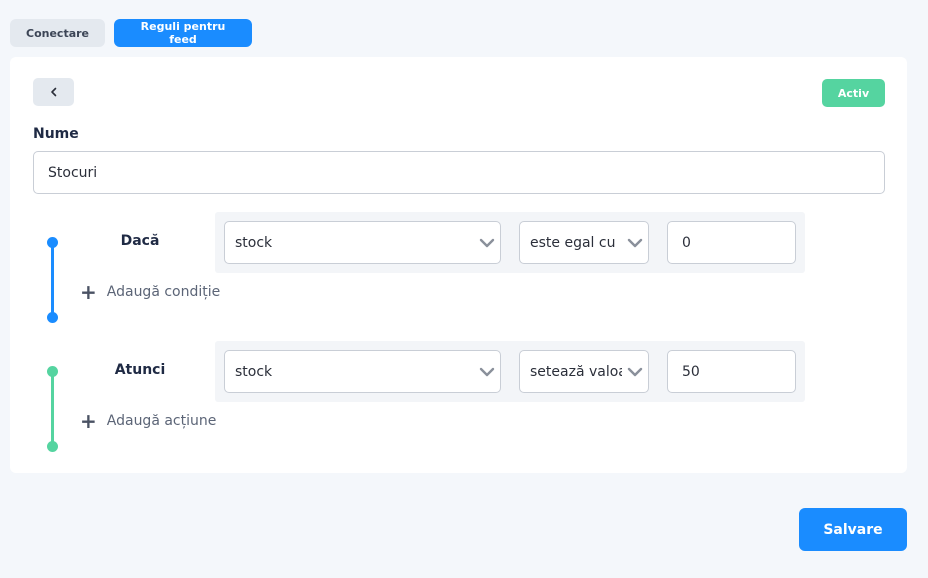 This screenshot has width=928, height=578. I want to click on name-input, so click(459, 172).